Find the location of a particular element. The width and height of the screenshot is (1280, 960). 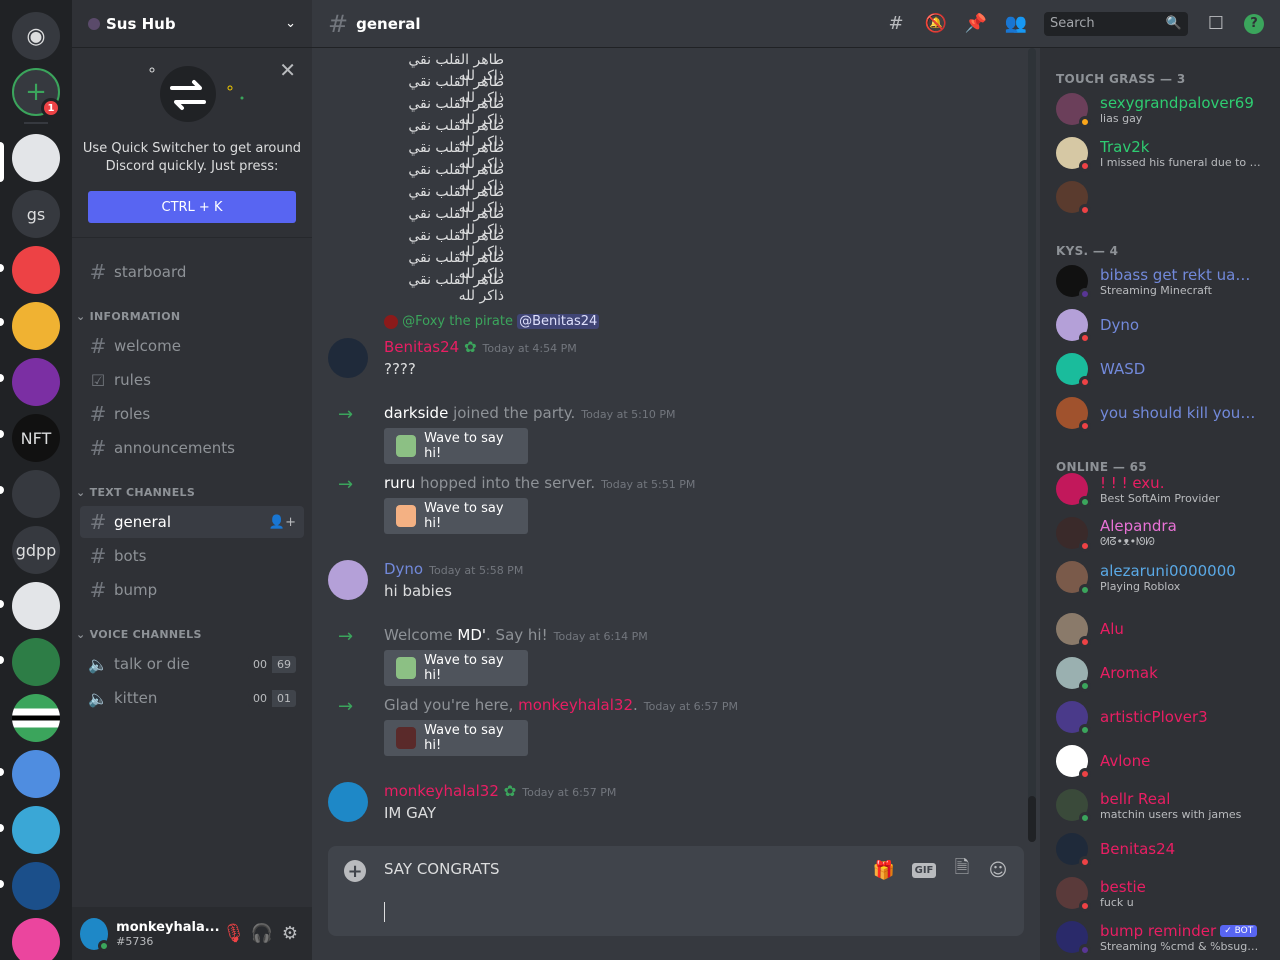

mute-mic-icon: 🎙 is located at coordinates (234, 934).